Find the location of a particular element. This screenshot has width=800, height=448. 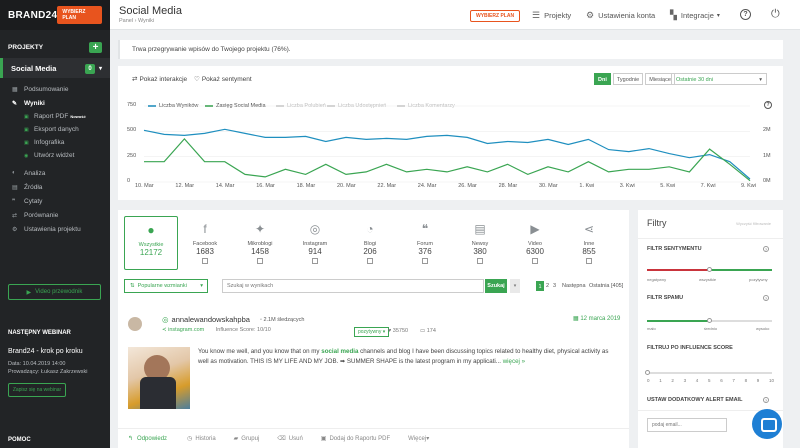

mention-photo is located at coordinates (159, 378).